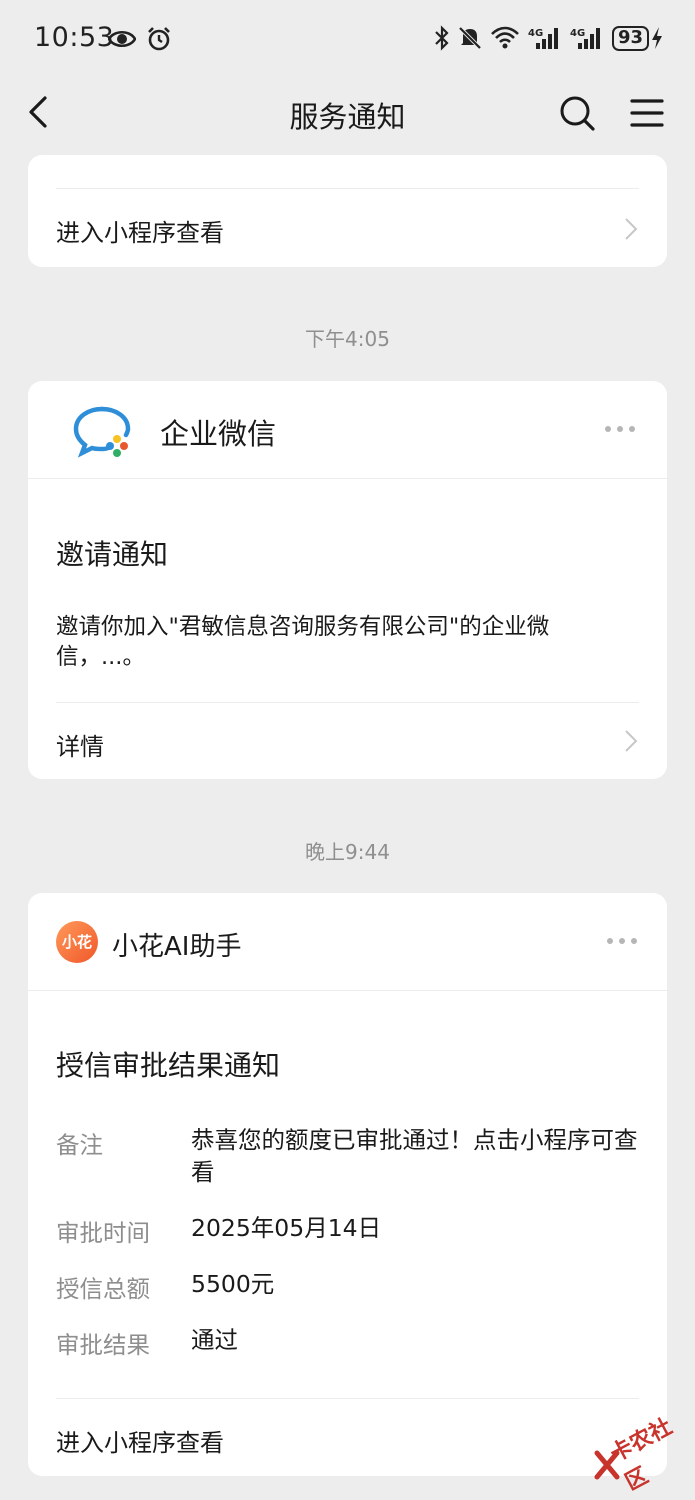 This screenshot has height=1500, width=695. What do you see at coordinates (79, 1145) in the screenshot?
I see `field-label-remark: 备注` at bounding box center [79, 1145].